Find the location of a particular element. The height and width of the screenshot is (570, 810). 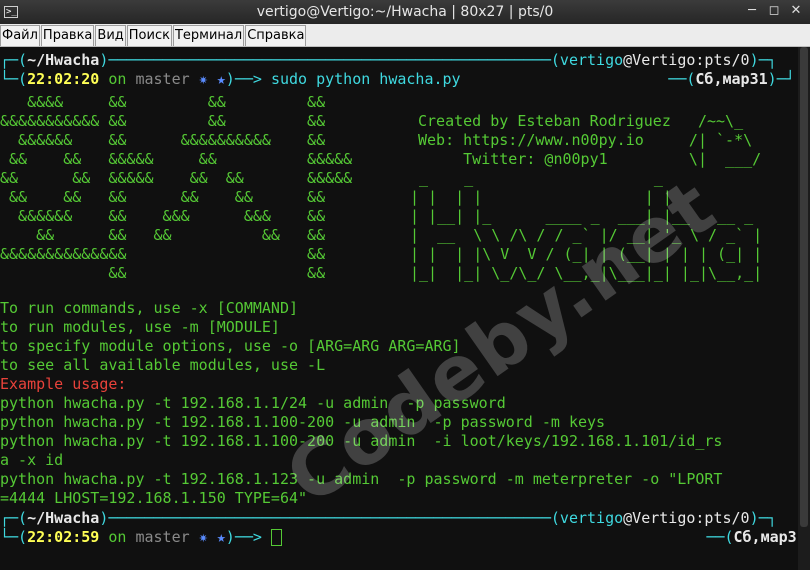

art-line: && && &&&&& && &&&&& is located at coordinates (176, 159).